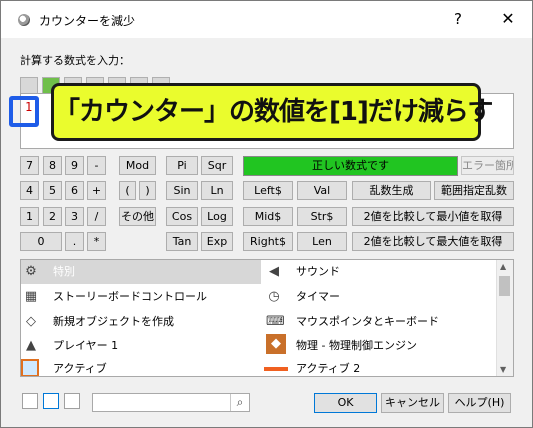 Image resolution: width=533 pixels, height=428 pixels. I want to click on key-1: 1, so click(29, 216).